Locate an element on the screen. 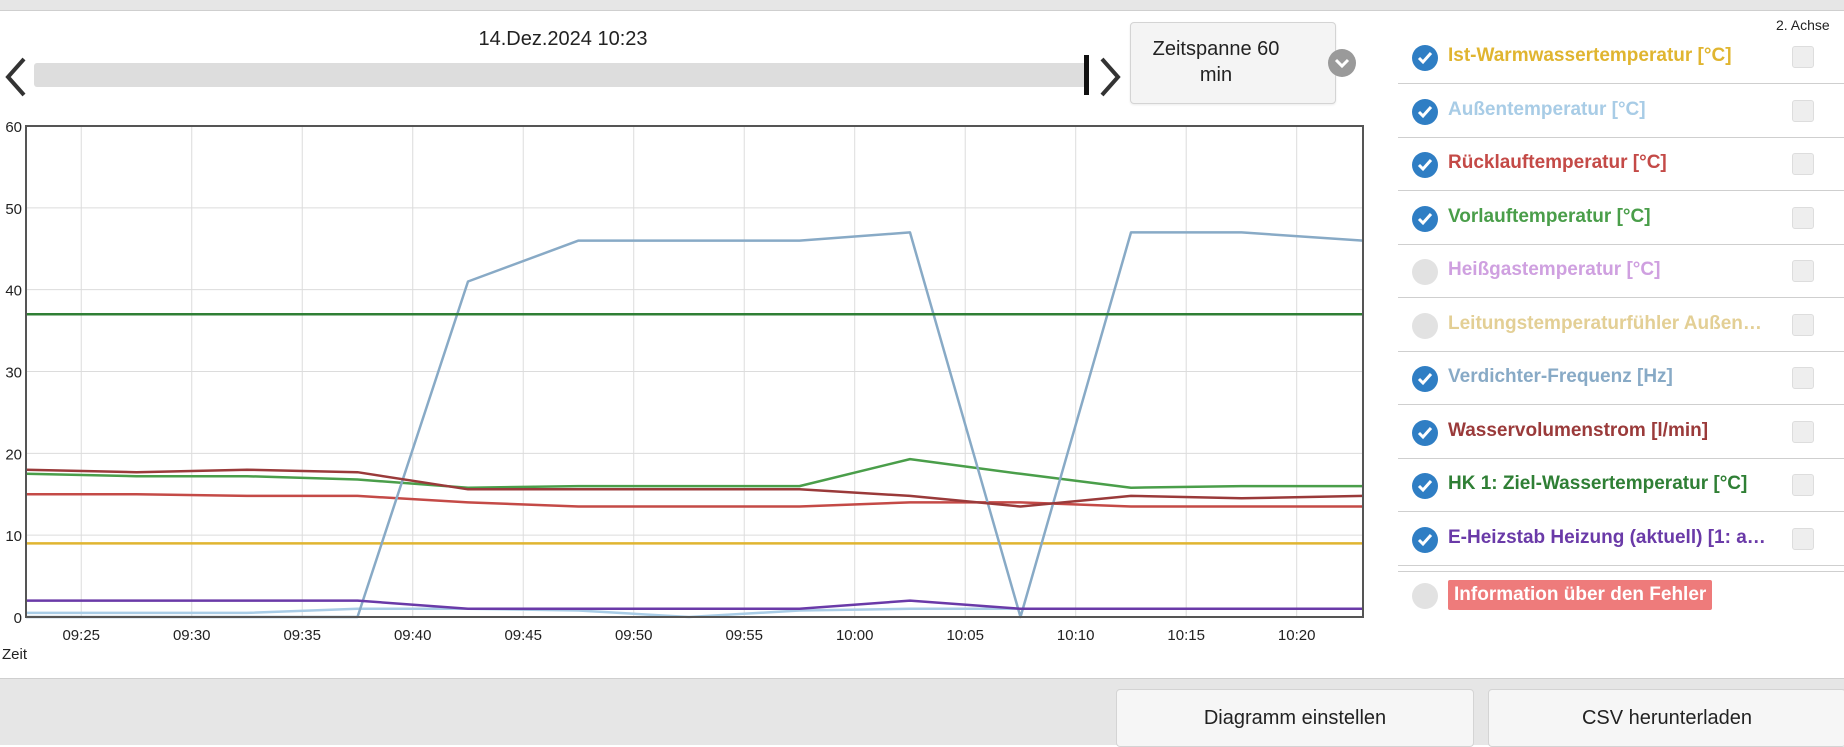 The width and height of the screenshot is (1844, 747). legend-item: Vorlauftemperatur [°C] is located at coordinates (1621, 218).